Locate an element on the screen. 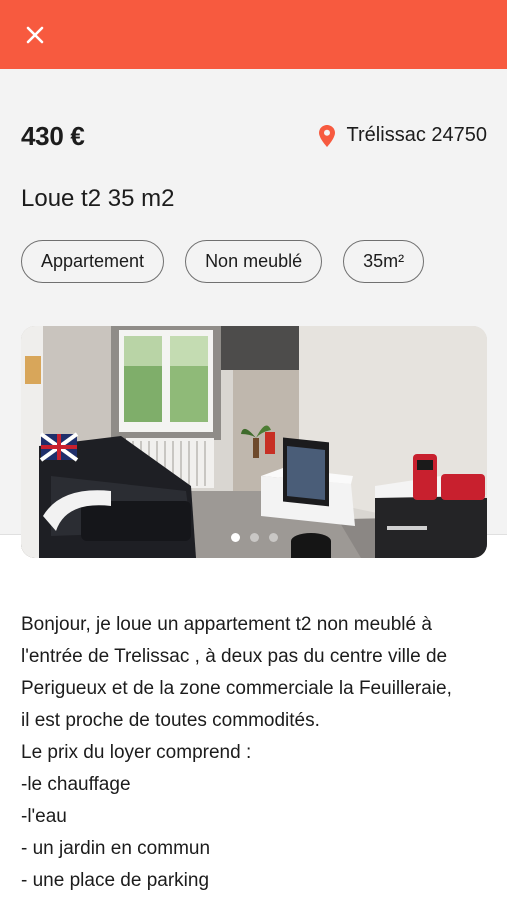  listing-title: Loue t2 35 m2 is located at coordinates (98, 198).